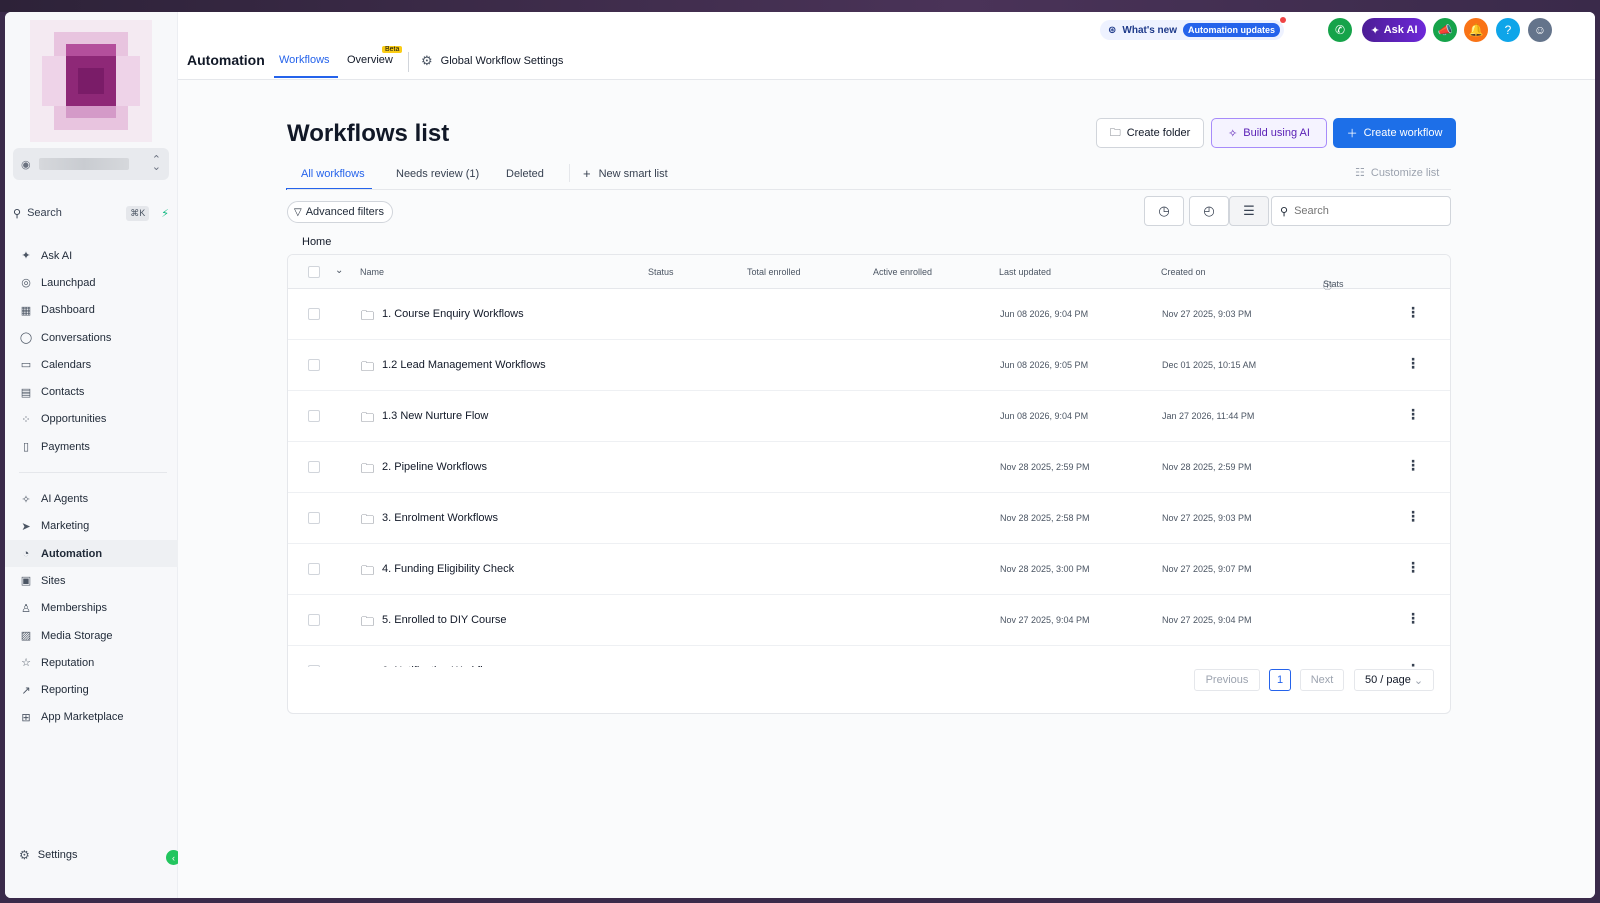 This screenshot has width=1600, height=903. I want to click on workflow-folder-name: 5. Enrolled to DIY Course, so click(444, 620).